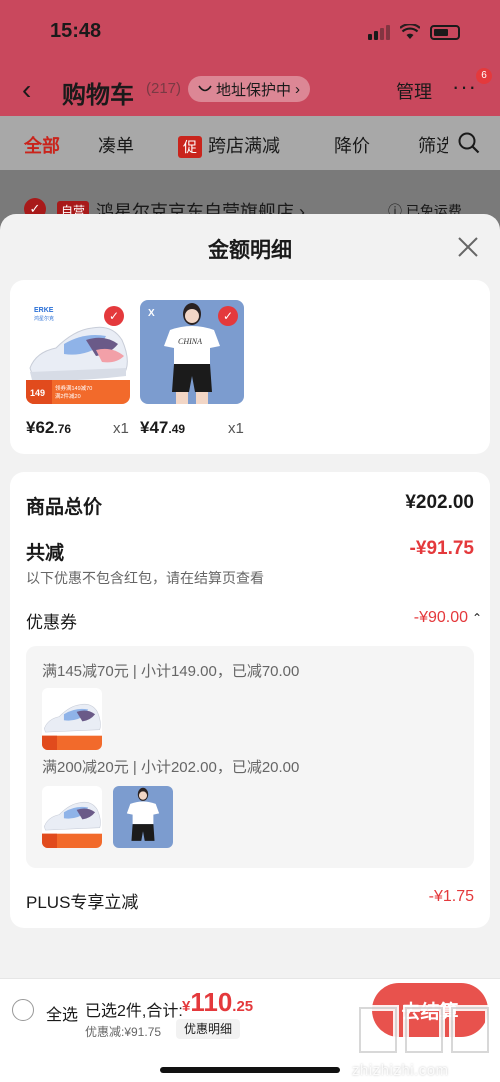  Describe the element at coordinates (78, 352) in the screenshot. I see `product-image-sneaker: ERKE 鸿星尔克 149 领券满149减70 满2件减20 ✓` at that location.